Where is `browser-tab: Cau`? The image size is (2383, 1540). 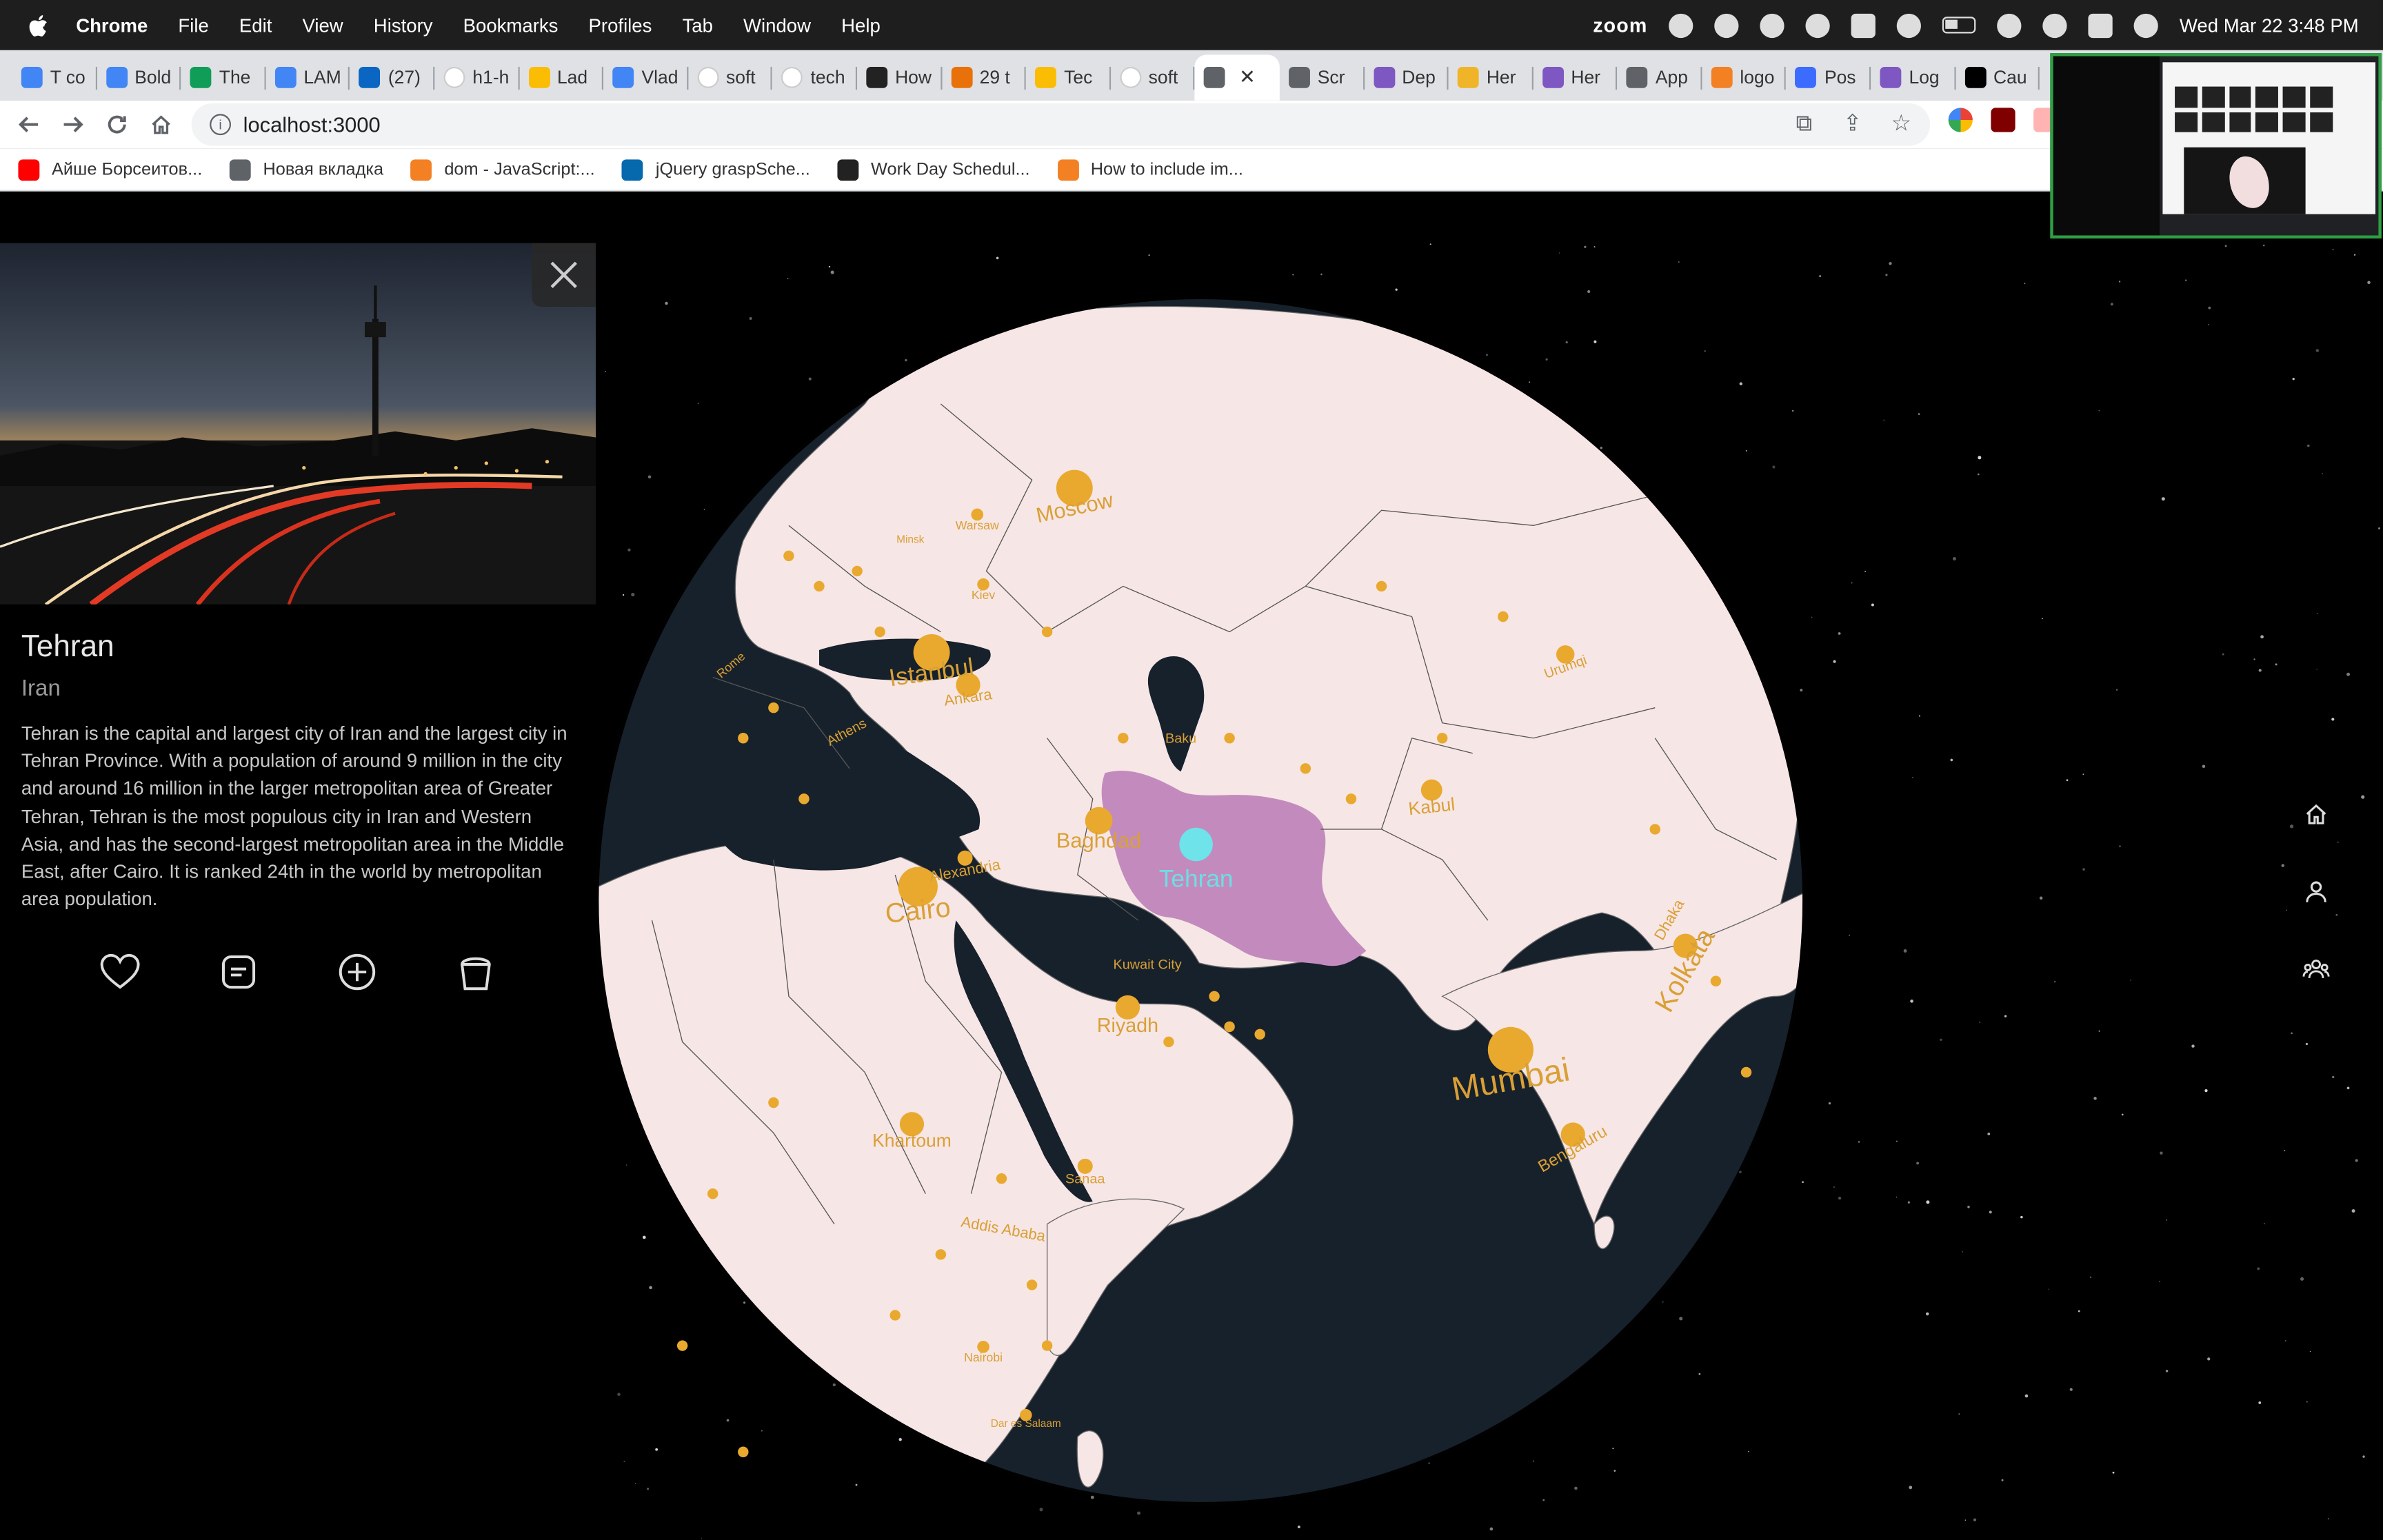 browser-tab: Cau is located at coordinates (1997, 77).